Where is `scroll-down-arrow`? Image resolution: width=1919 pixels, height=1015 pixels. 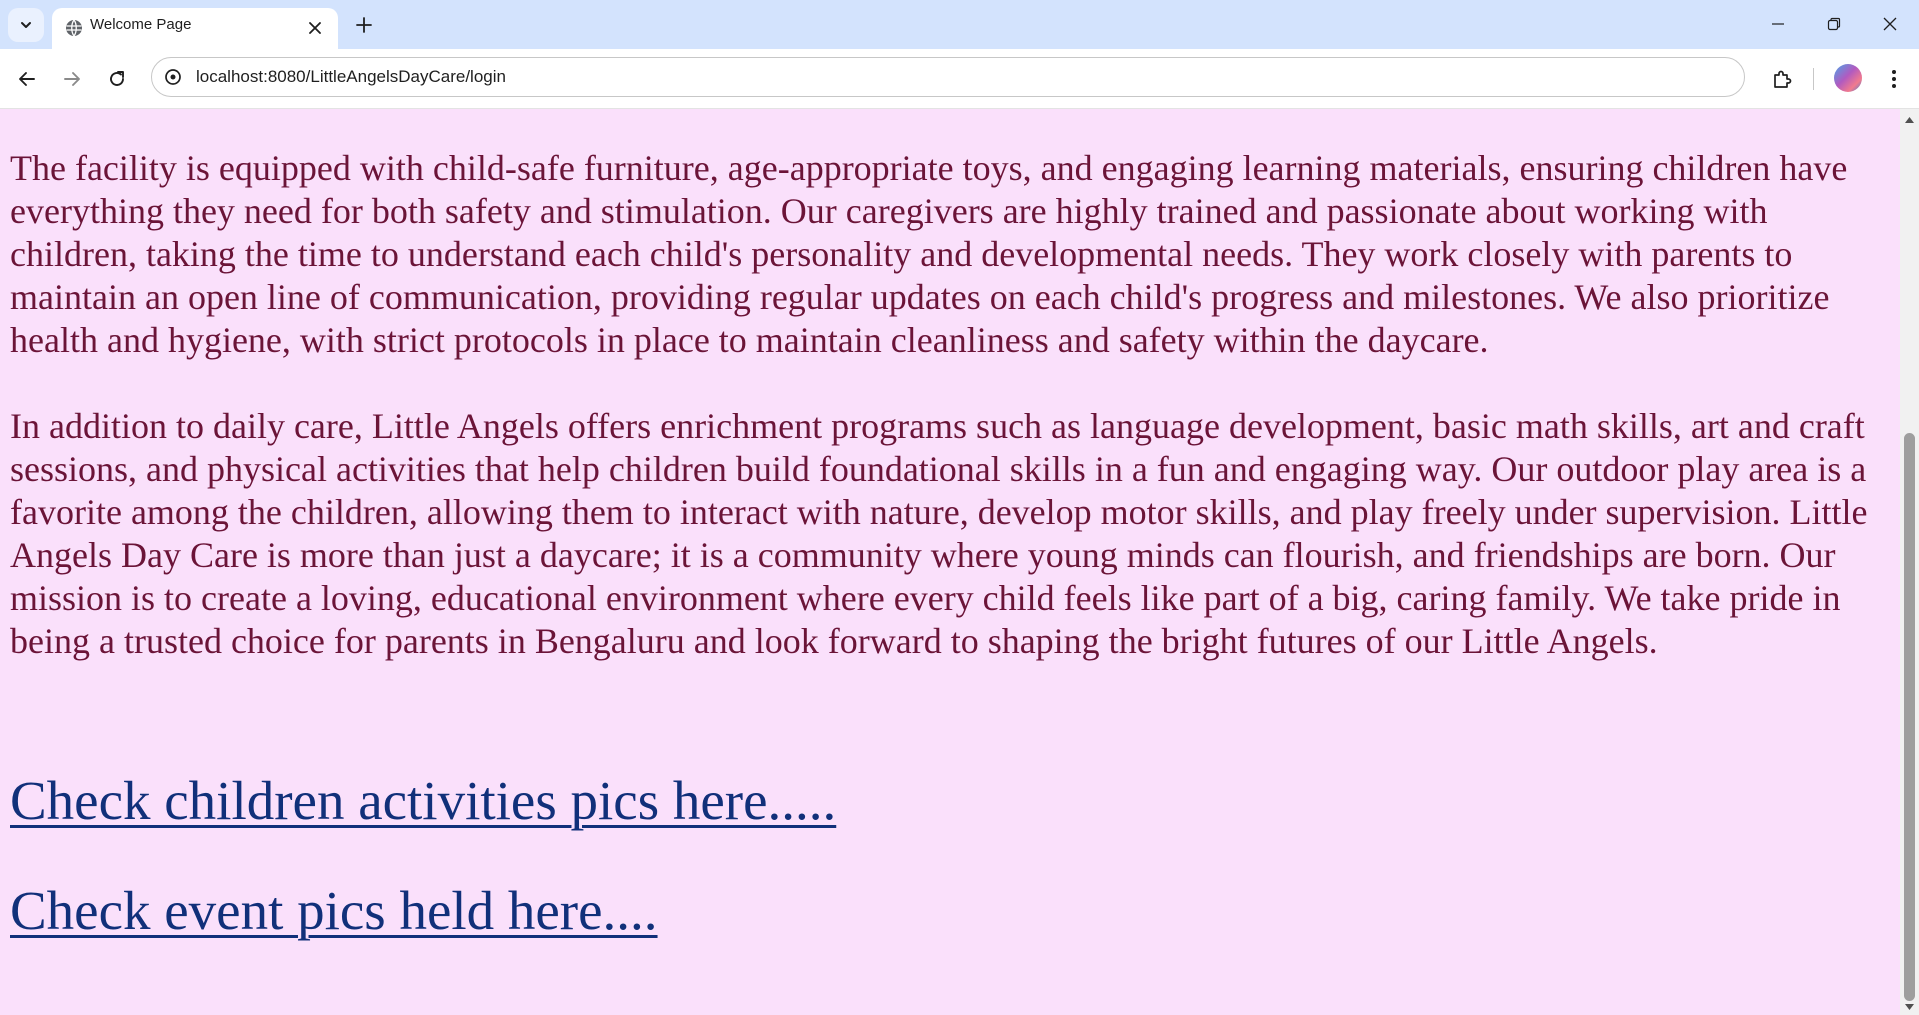 scroll-down-arrow is located at coordinates (1909, 1007).